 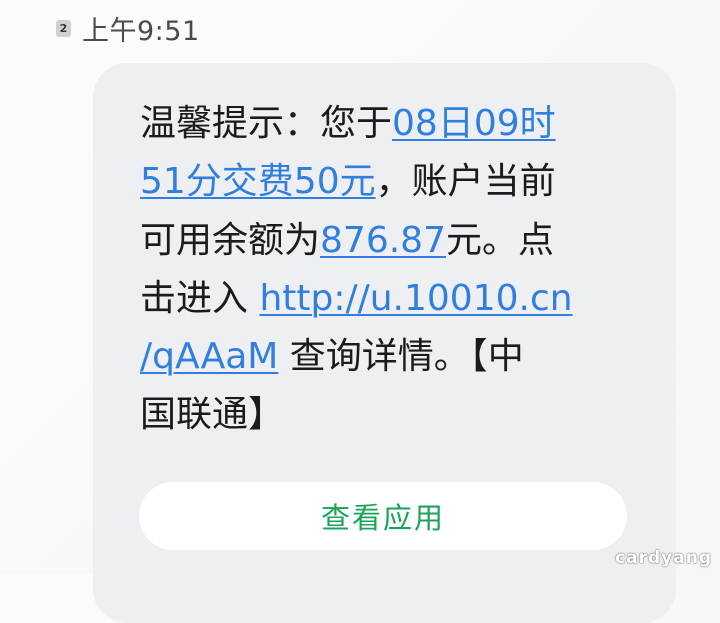 I want to click on message-line-5: /qAAaM 查询详情。【中, so click(x=390, y=357).